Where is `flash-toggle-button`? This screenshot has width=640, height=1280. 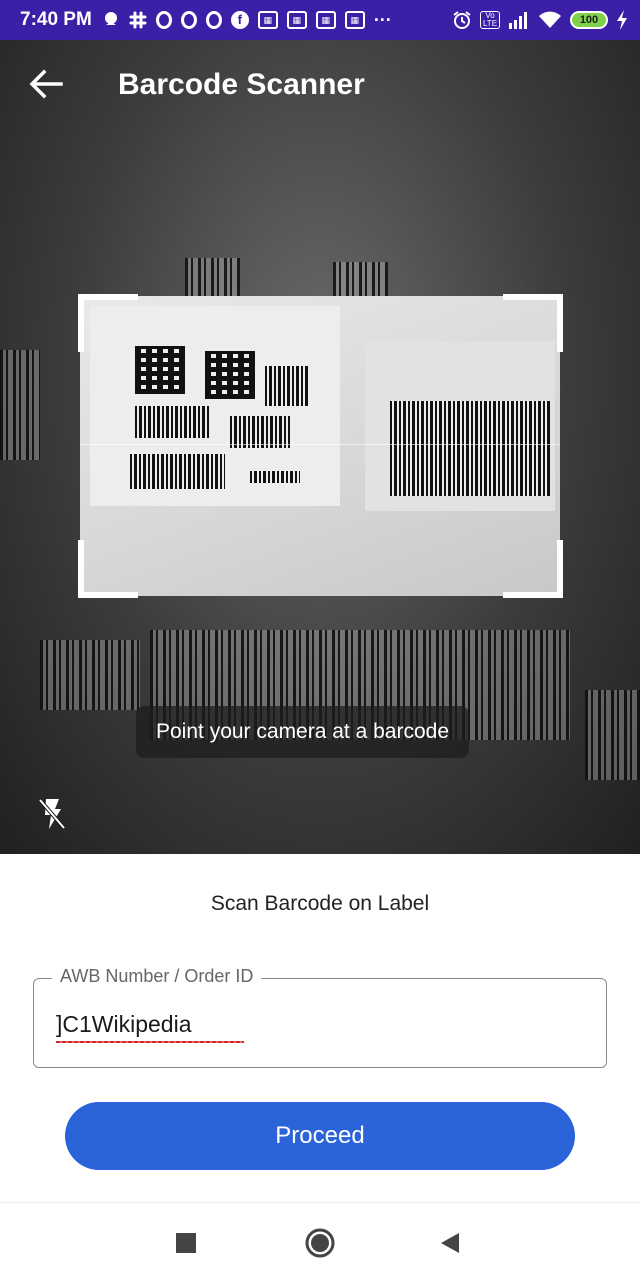
flash-toggle-button is located at coordinates (52, 814).